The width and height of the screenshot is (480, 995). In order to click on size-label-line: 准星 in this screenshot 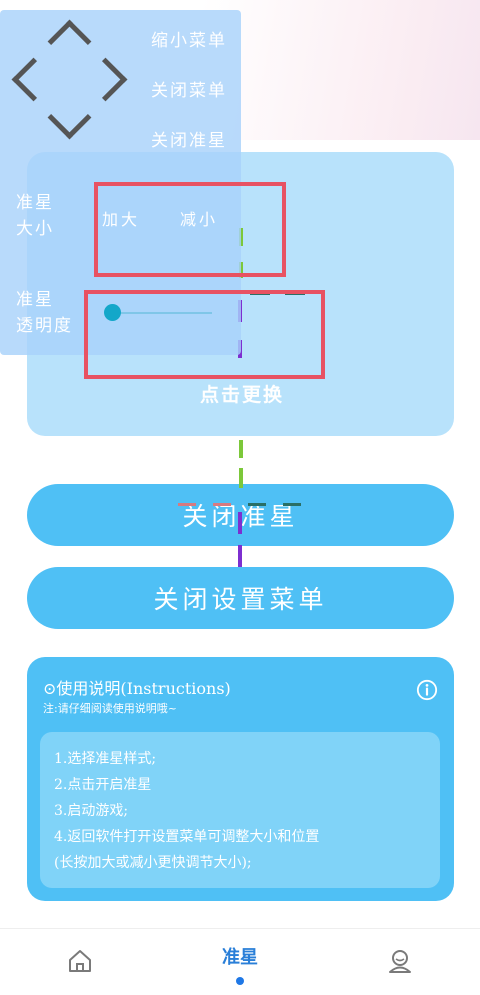, I will do `click(35, 203)`.